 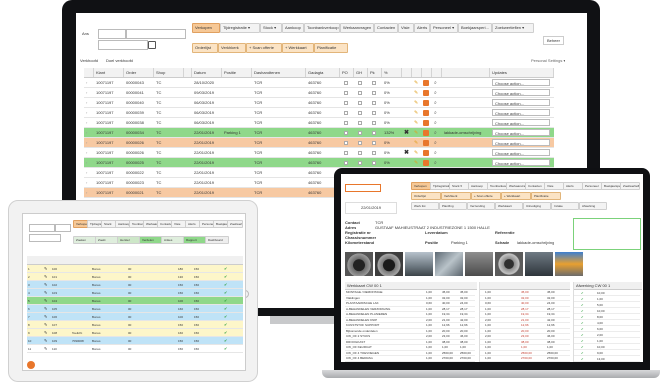 I want to click on tablet-button-0: Zoeken, so click(x=85, y=240).